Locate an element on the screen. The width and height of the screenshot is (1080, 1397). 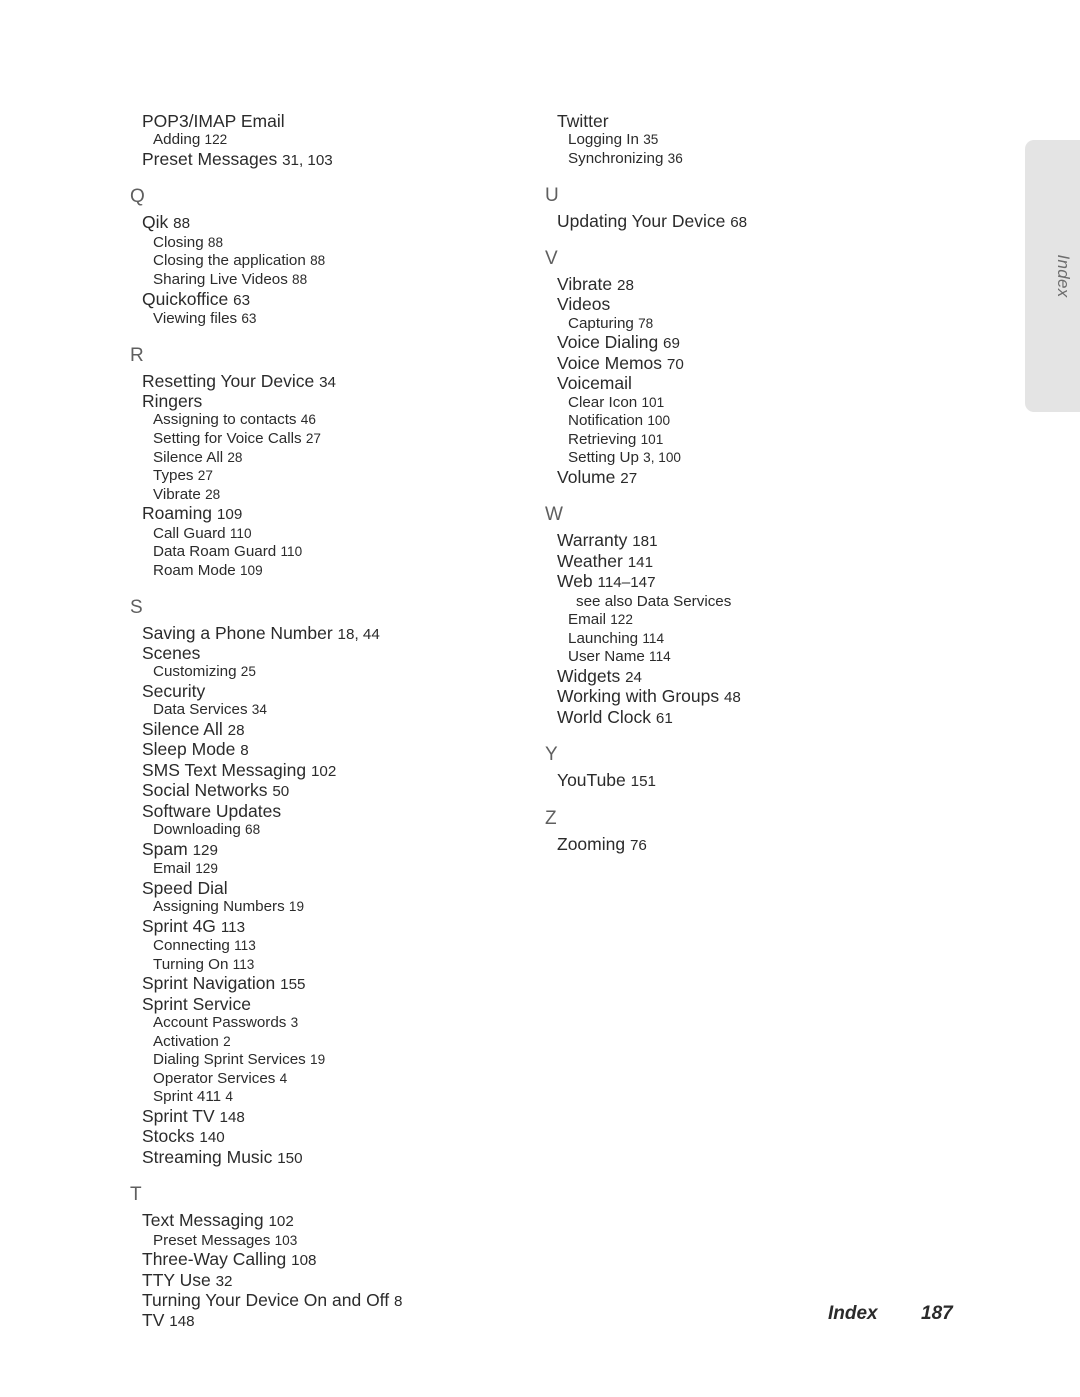
index-entry-pages: 32 is located at coordinates (224, 1281).